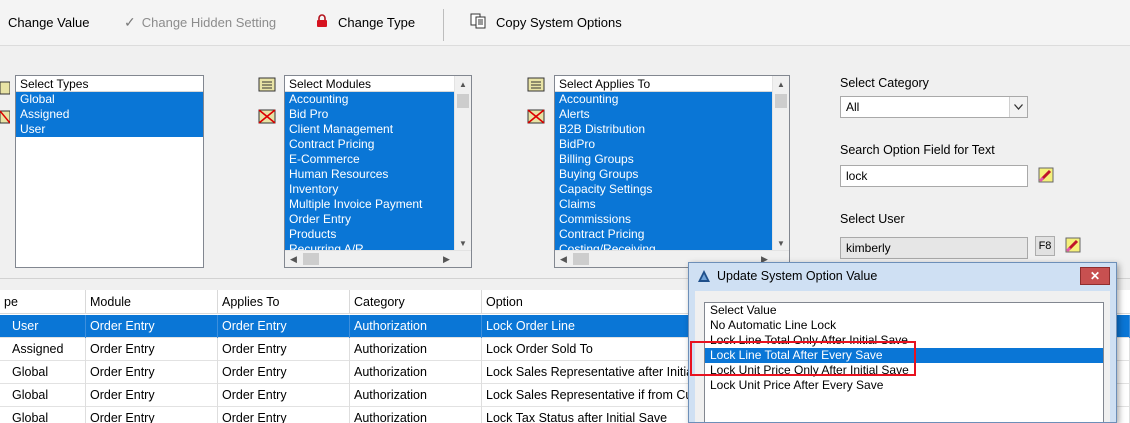 This screenshot has height=423, width=1130. I want to click on change-hidden-setting-button: ✓ Change Hidden Setting, so click(200, 22).